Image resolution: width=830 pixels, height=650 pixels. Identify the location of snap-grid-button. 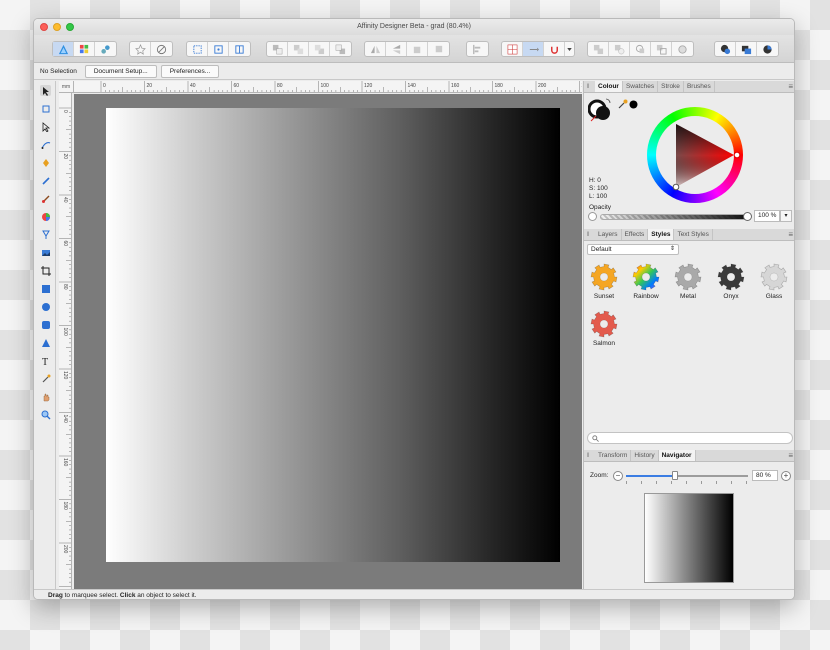
(239, 49).